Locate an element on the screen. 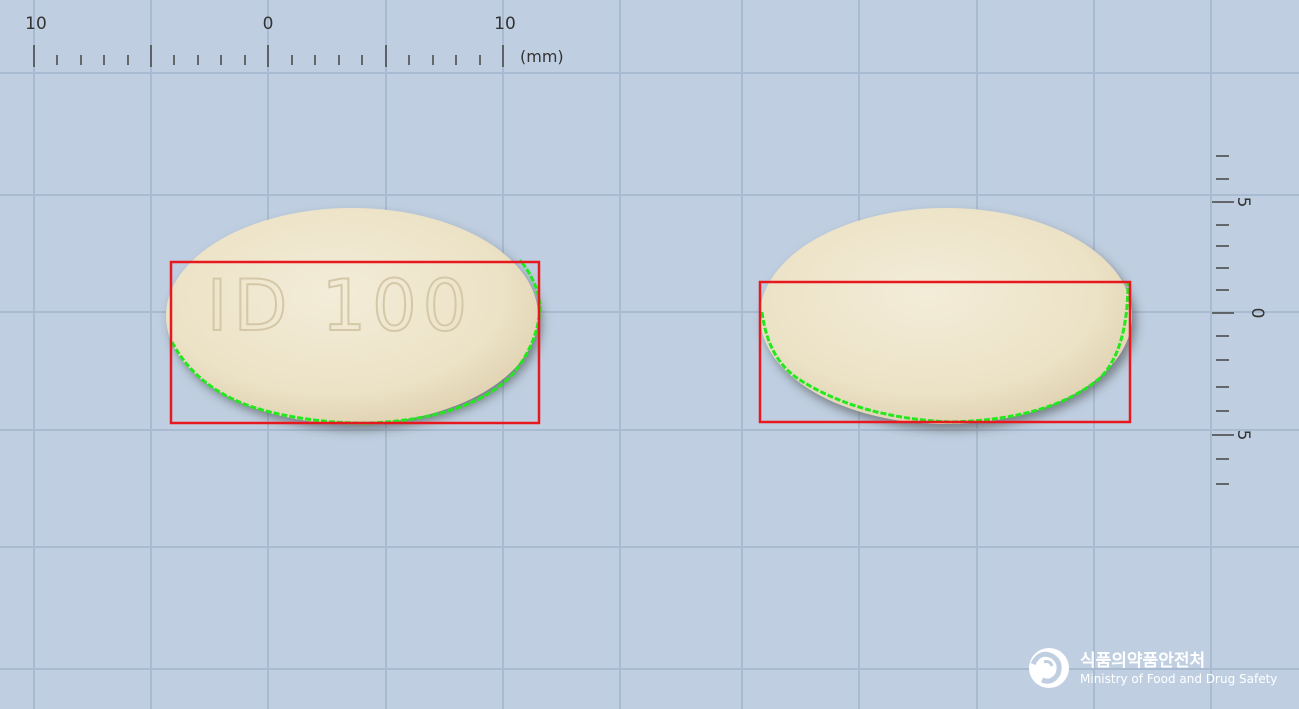  right-ruler is located at coordinates (1223, 320).